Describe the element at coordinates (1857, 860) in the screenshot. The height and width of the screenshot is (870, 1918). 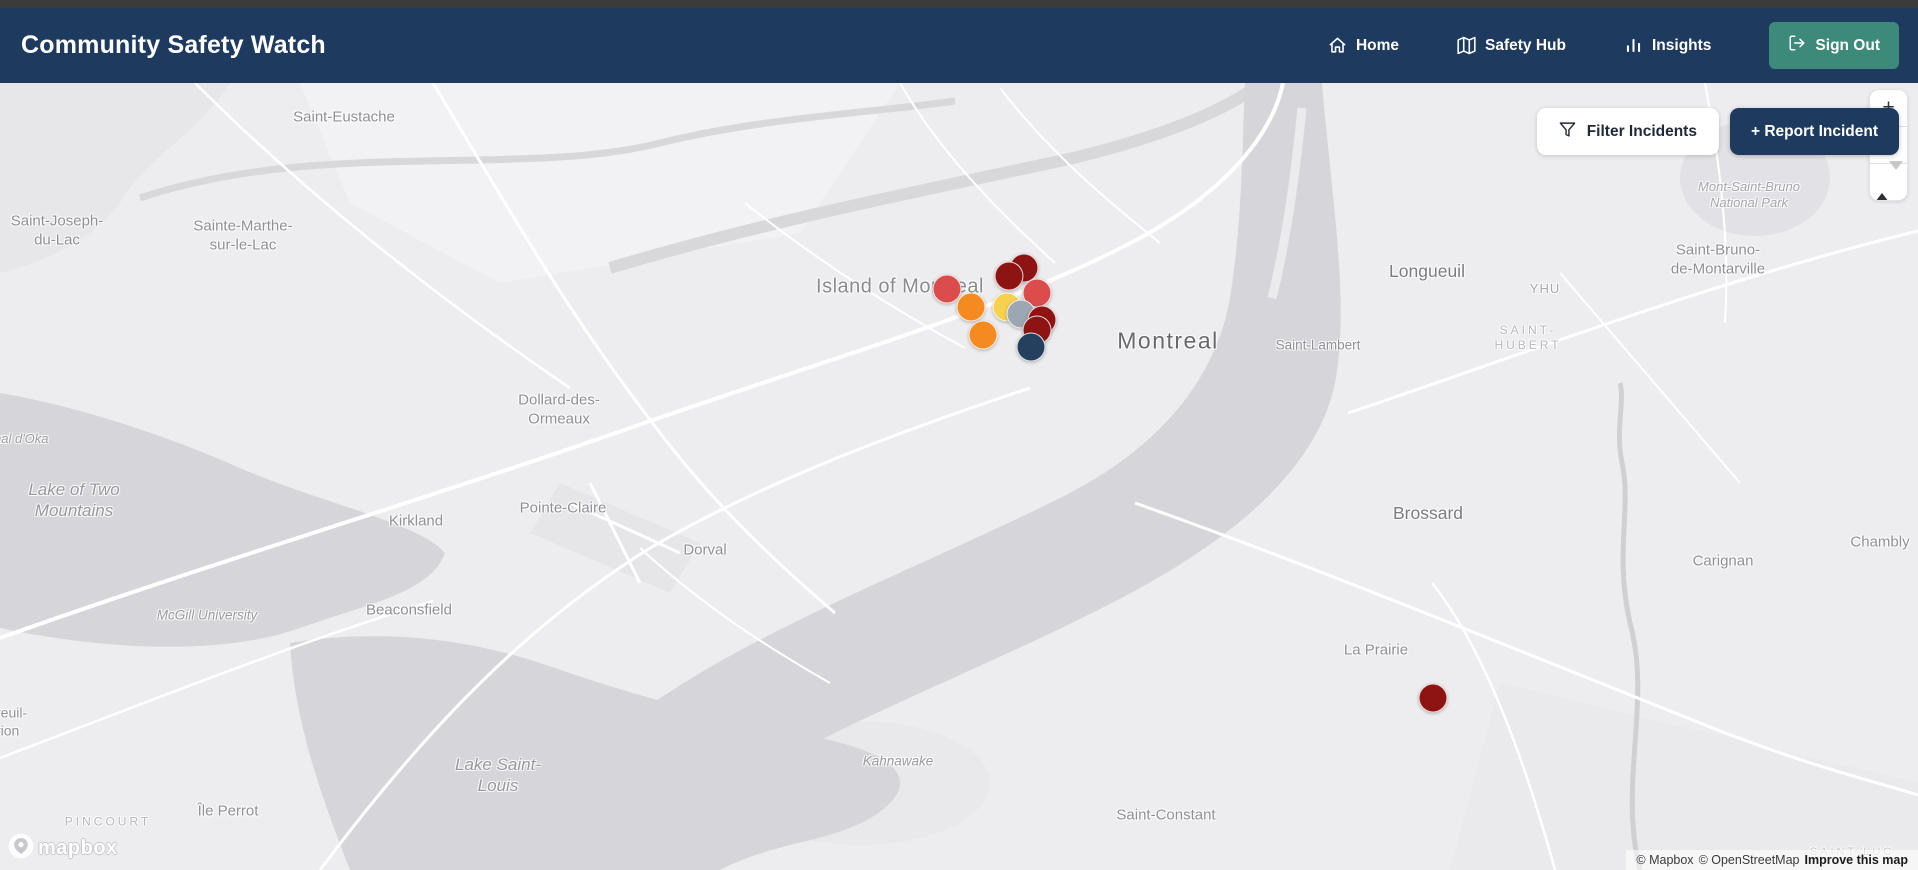
I see `improve-map-link: Improve this map` at that location.